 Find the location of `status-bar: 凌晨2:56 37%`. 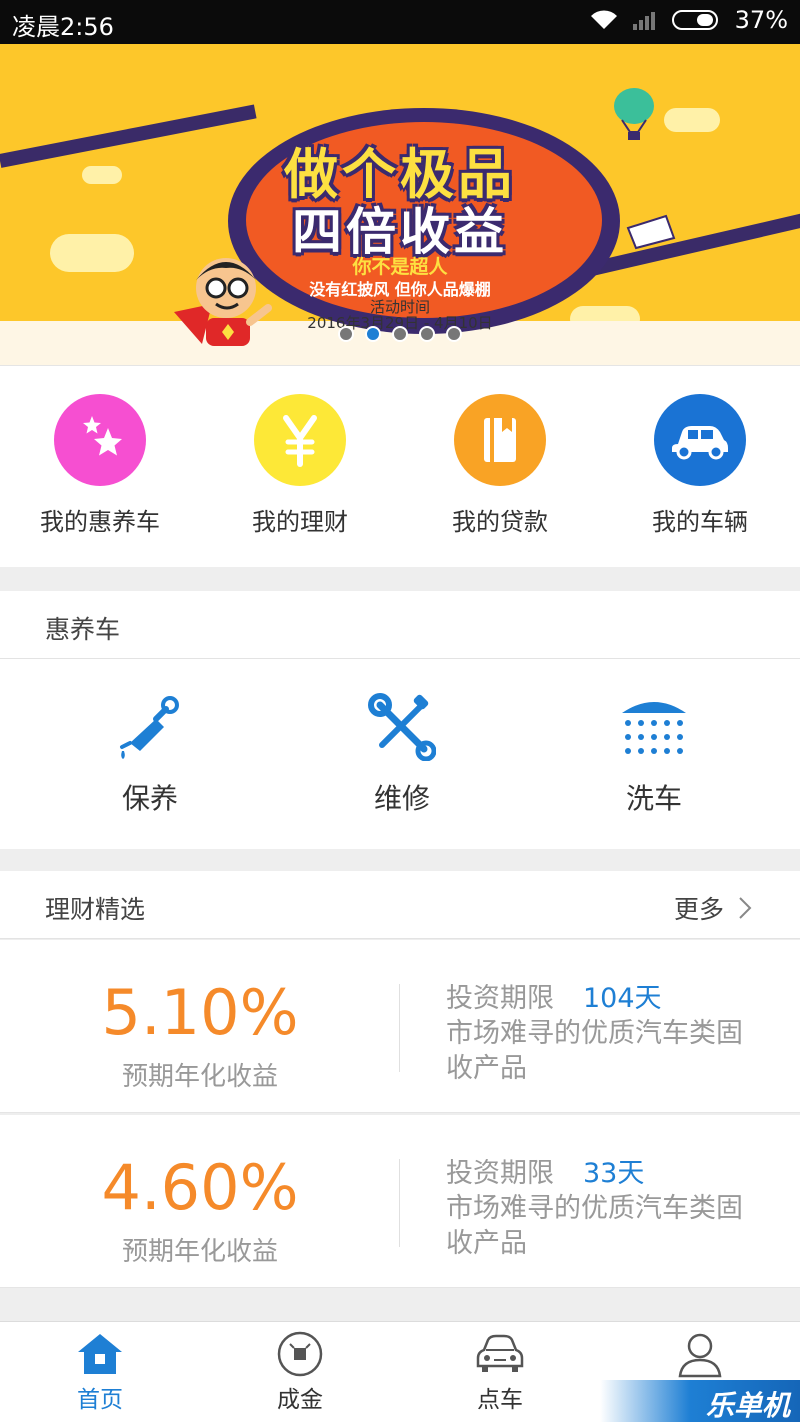

status-bar: 凌晨2:56 37% is located at coordinates (400, 22).